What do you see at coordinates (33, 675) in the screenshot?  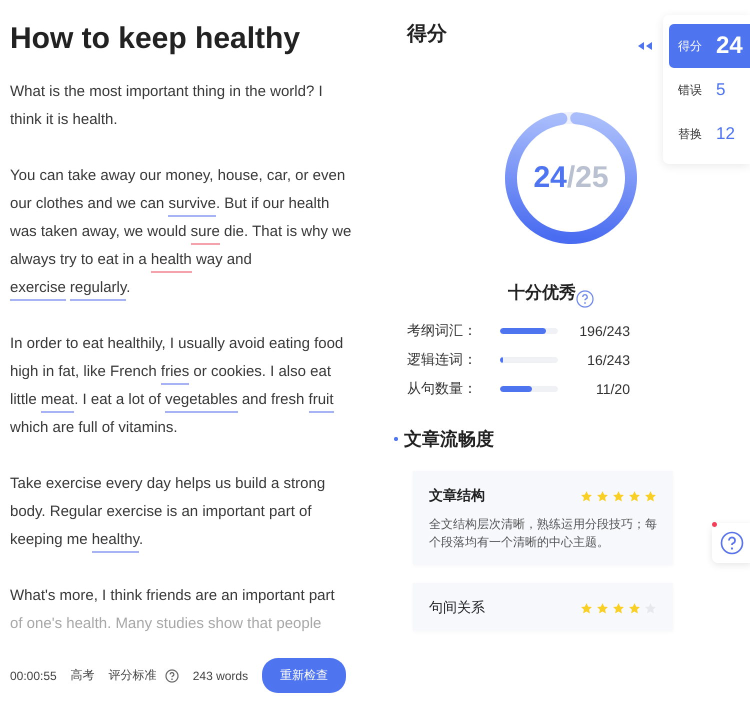 I see `timer: 00:00:55` at bounding box center [33, 675].